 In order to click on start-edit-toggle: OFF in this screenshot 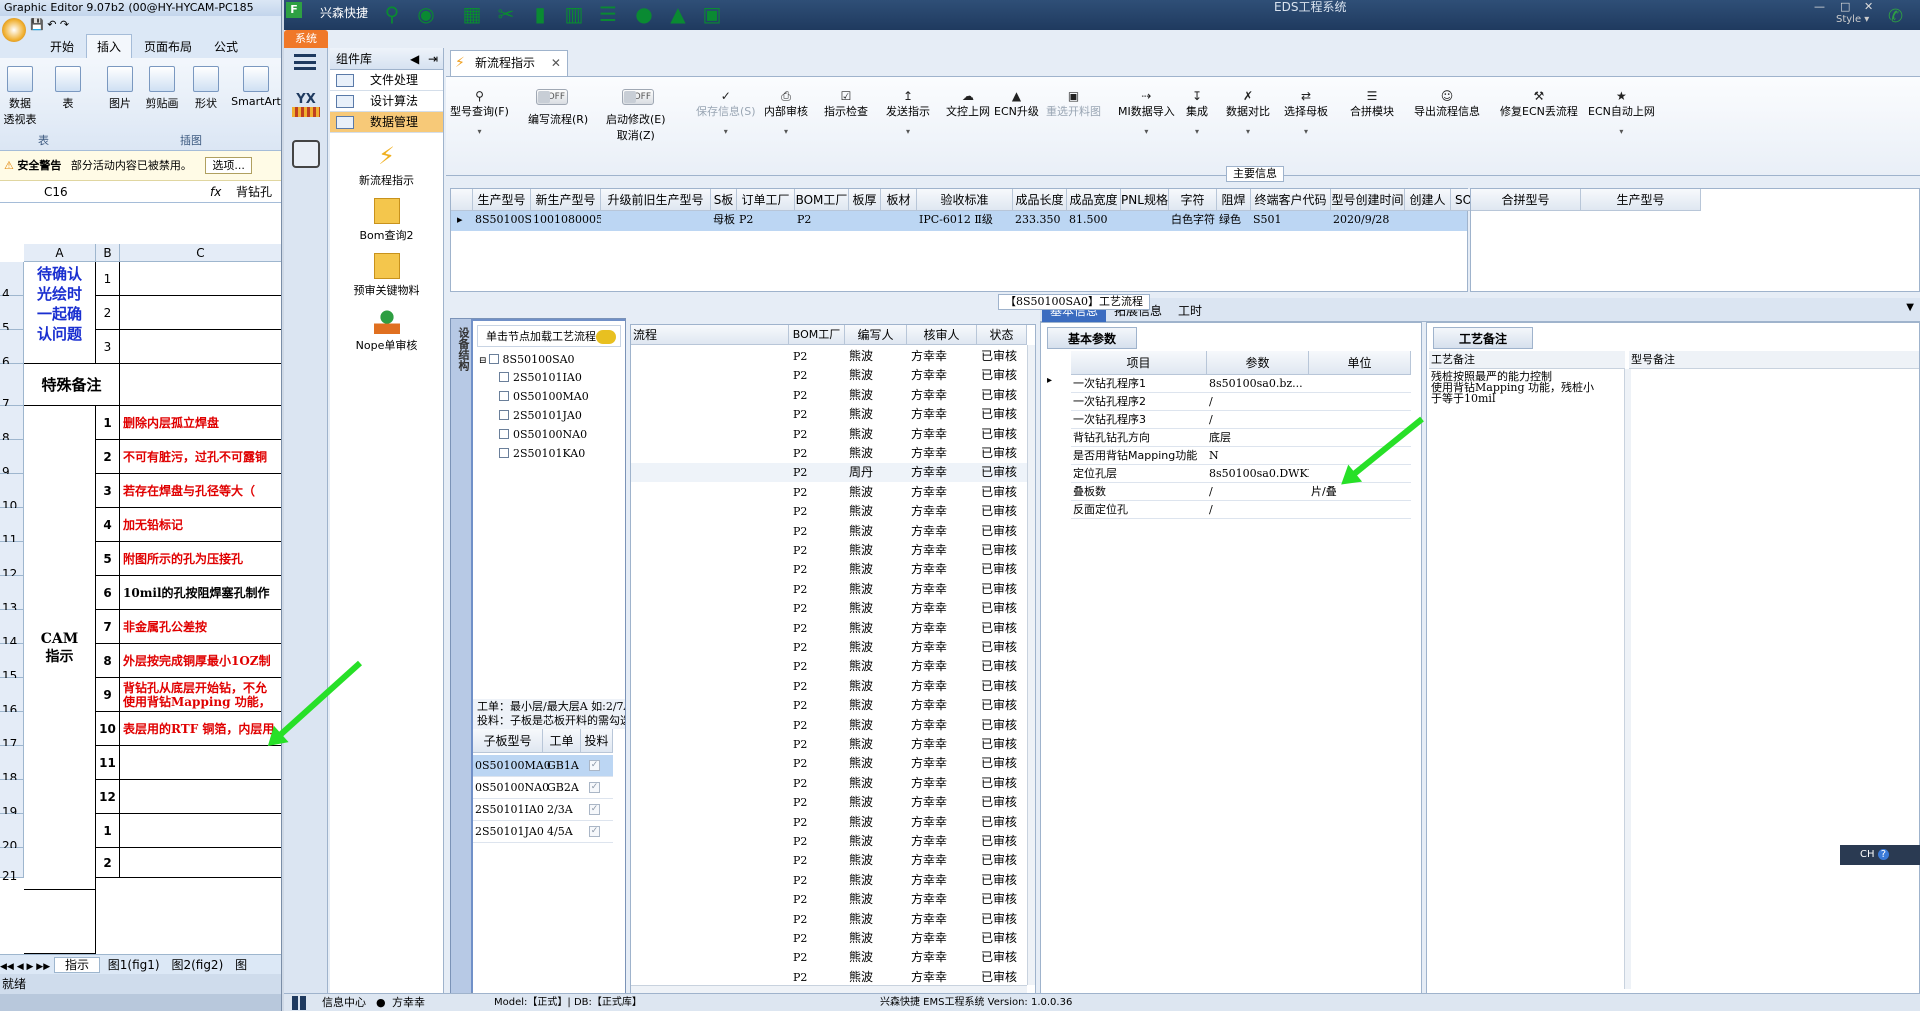, I will do `click(638, 97)`.